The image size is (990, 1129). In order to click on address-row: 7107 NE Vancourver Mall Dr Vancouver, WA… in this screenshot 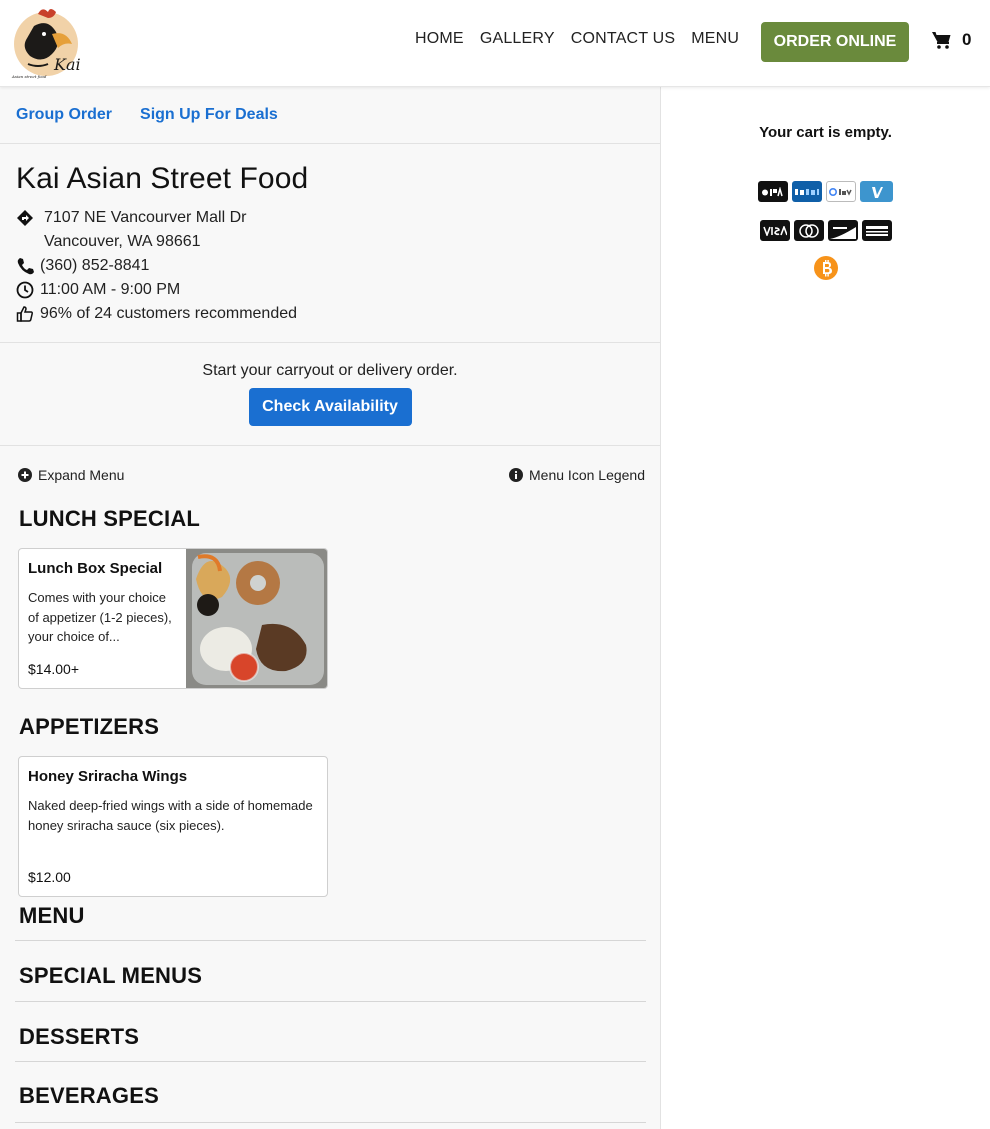, I will do `click(330, 230)`.